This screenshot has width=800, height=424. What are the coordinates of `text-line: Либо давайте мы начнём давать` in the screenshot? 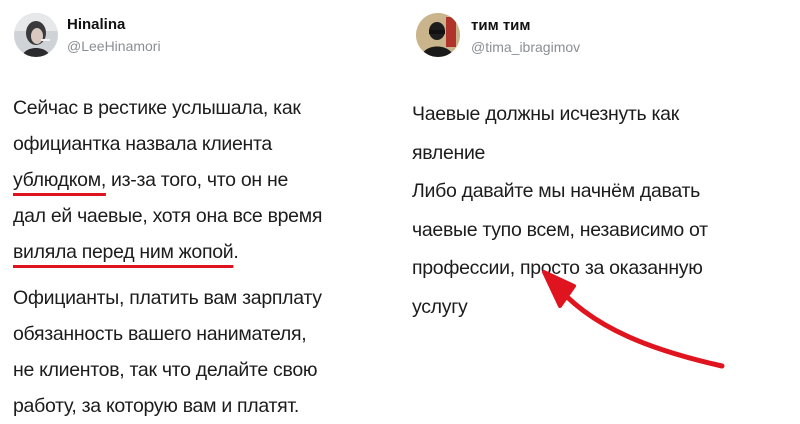 It's located at (556, 191).